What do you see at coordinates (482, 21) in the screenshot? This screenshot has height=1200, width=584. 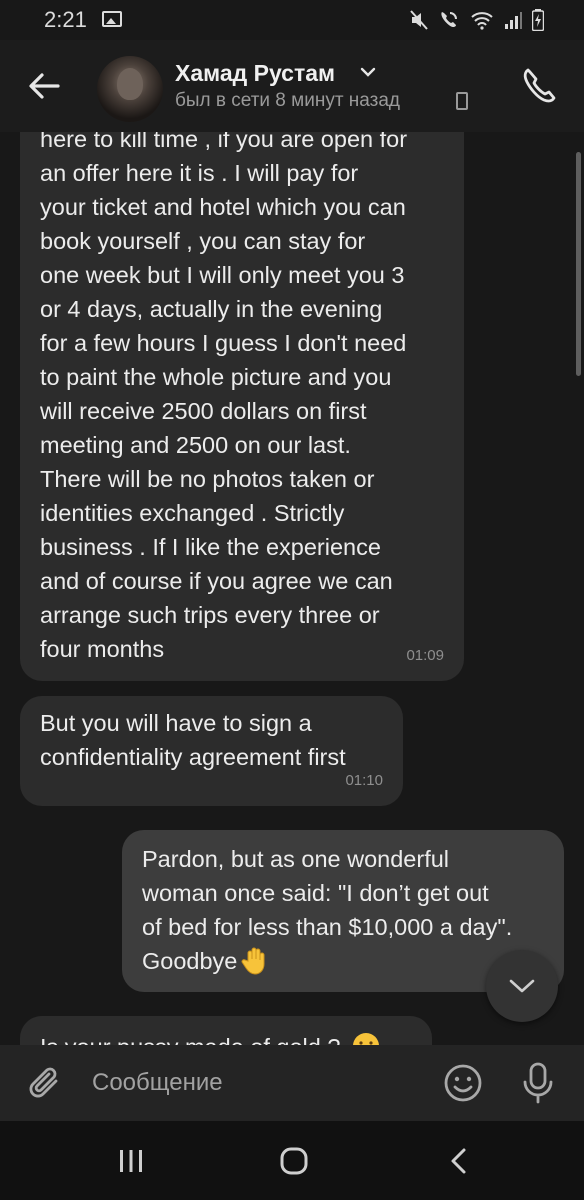 I see `wifi-icon` at bounding box center [482, 21].